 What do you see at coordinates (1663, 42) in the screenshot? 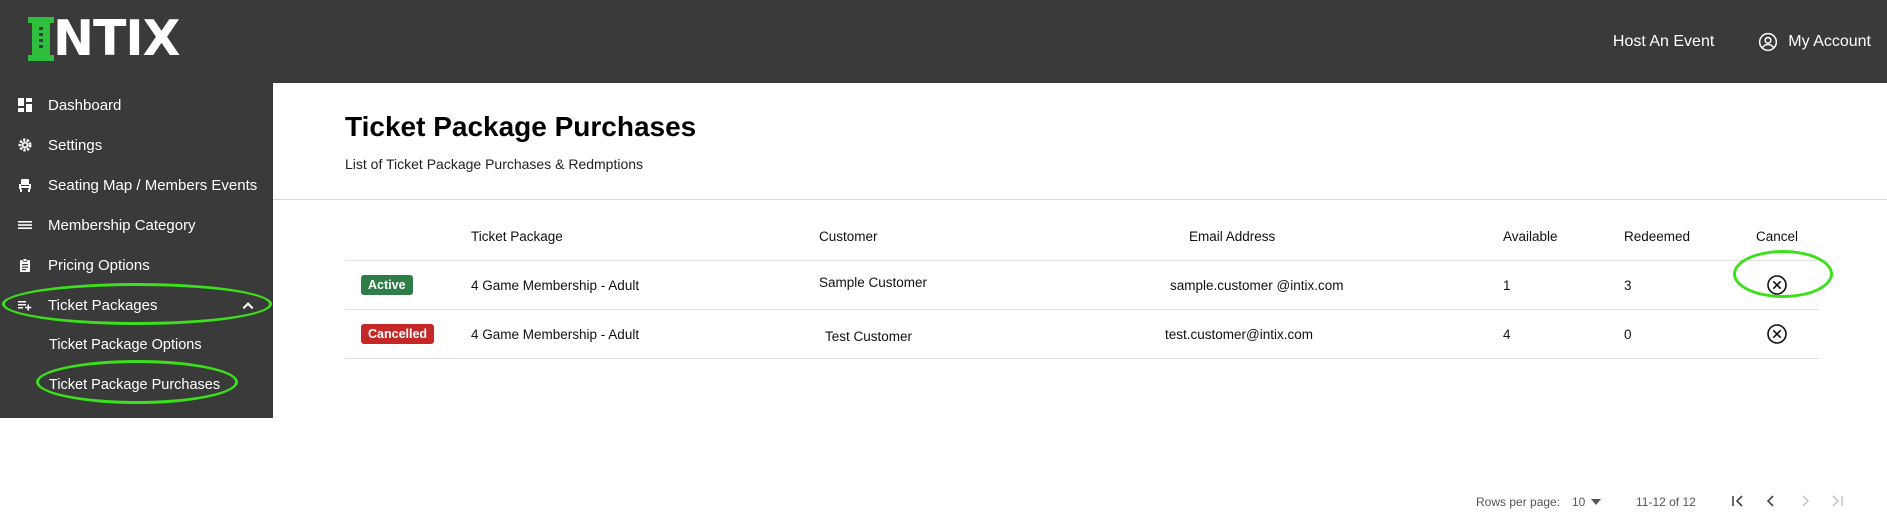
I see `host-an-event-link: Host An Event` at bounding box center [1663, 42].